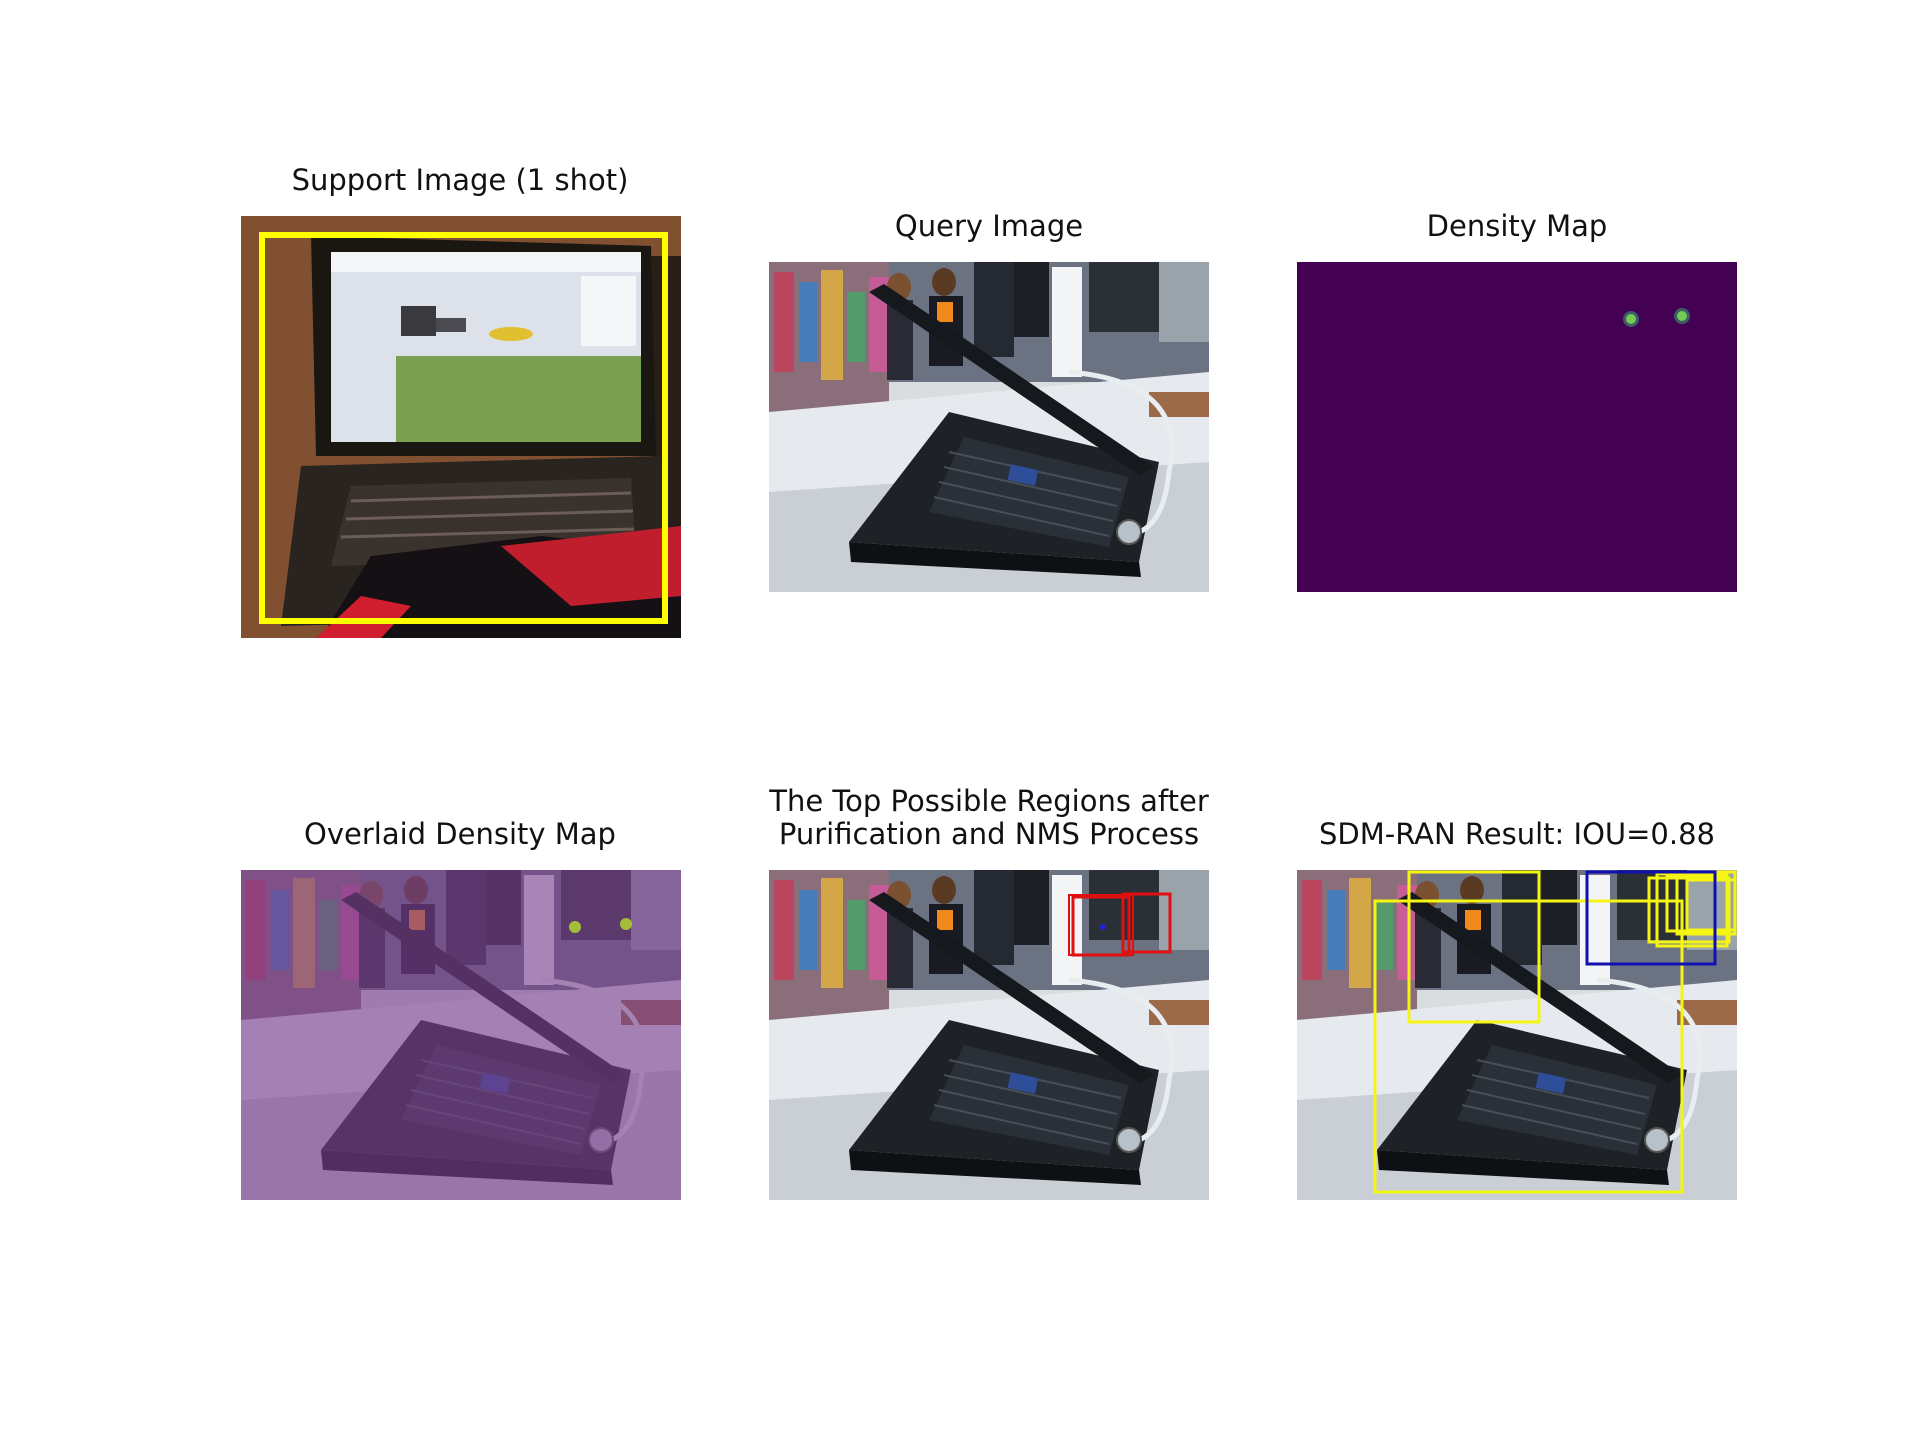 The height and width of the screenshot is (1440, 1920). I want to click on overlaid-density-map, so click(461, 1035).